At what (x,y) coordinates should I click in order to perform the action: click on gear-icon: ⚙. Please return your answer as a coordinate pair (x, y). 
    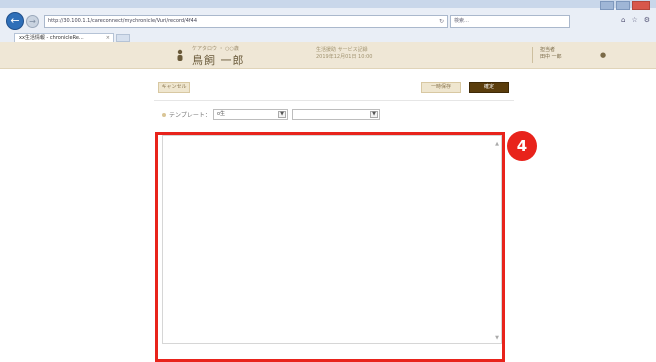
    Looking at the image, I should click on (647, 20).